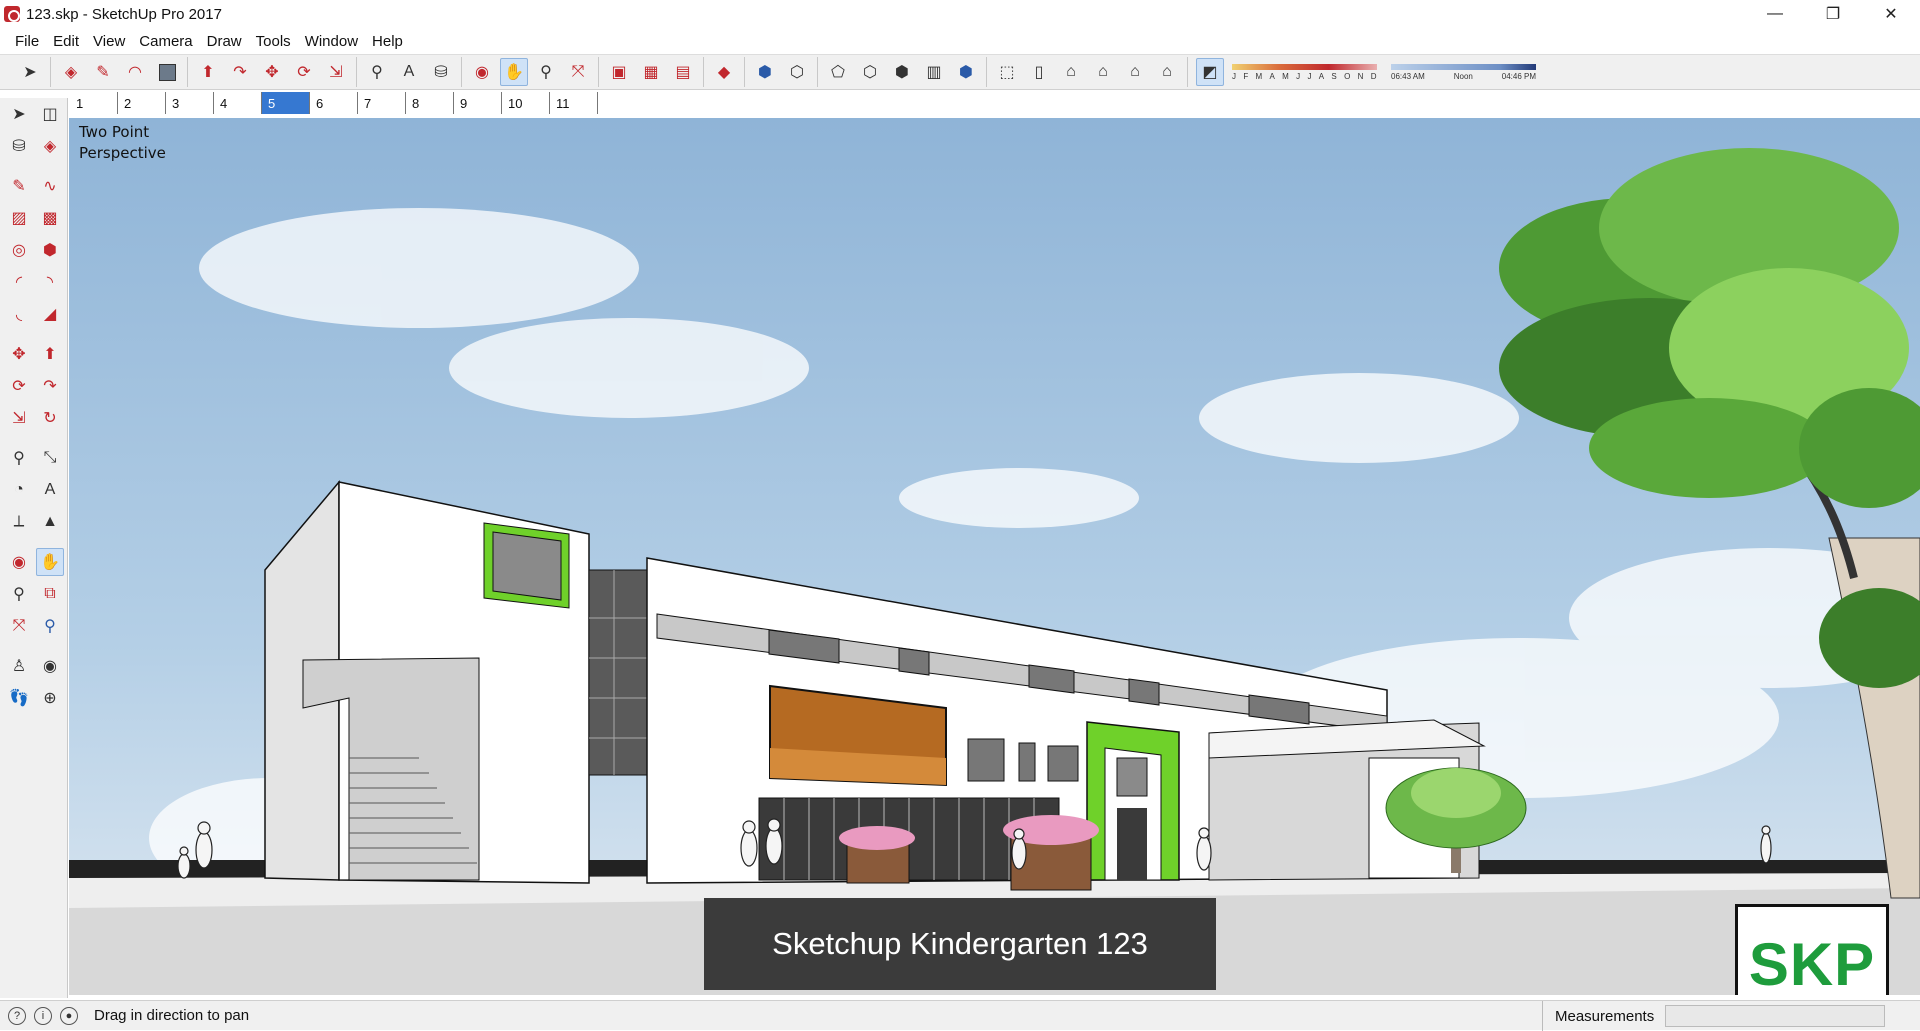  I want to click on look-around-icon: ◉, so click(50, 666).